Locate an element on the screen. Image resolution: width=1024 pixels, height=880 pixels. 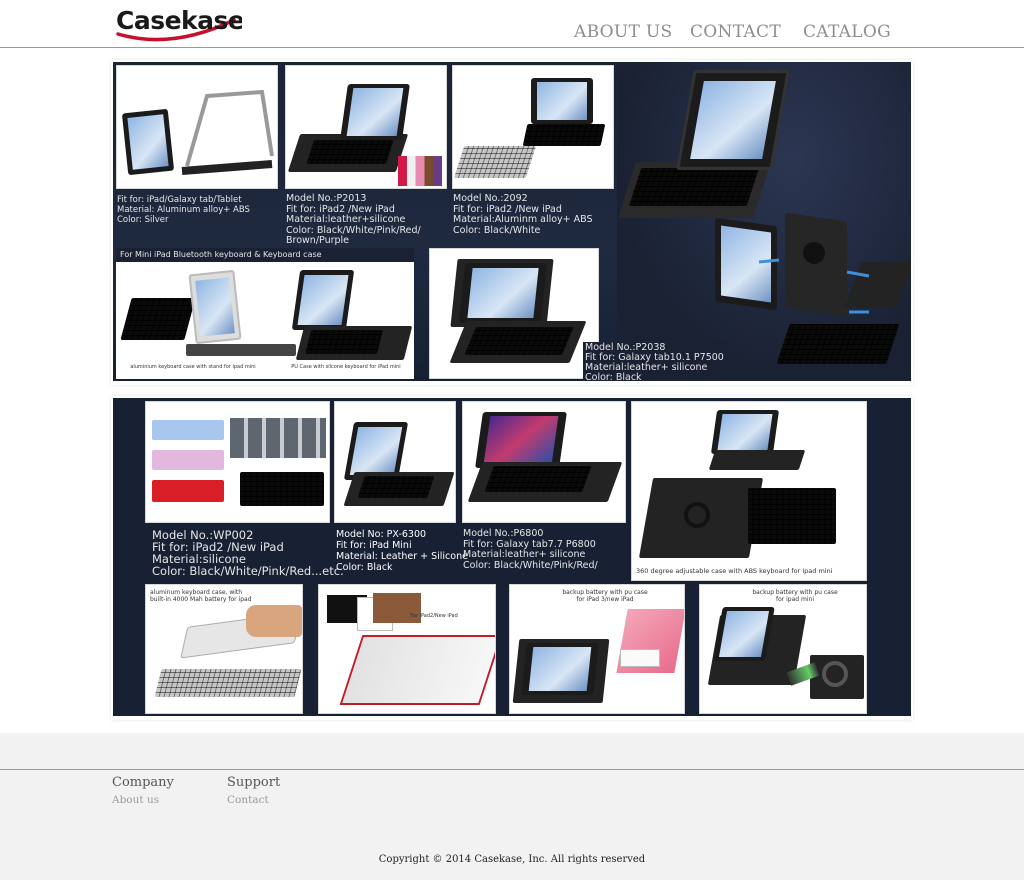
nav-catalog: CATALOG is located at coordinates (847, 32).